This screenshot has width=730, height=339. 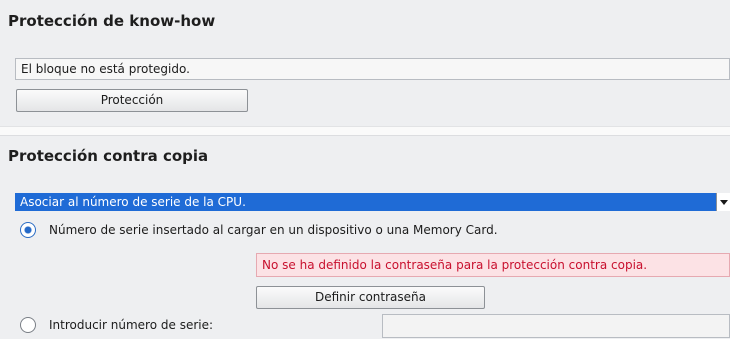 What do you see at coordinates (131, 325) in the screenshot?
I see `radio-enter-serial-label: Introducir número de serie:` at bounding box center [131, 325].